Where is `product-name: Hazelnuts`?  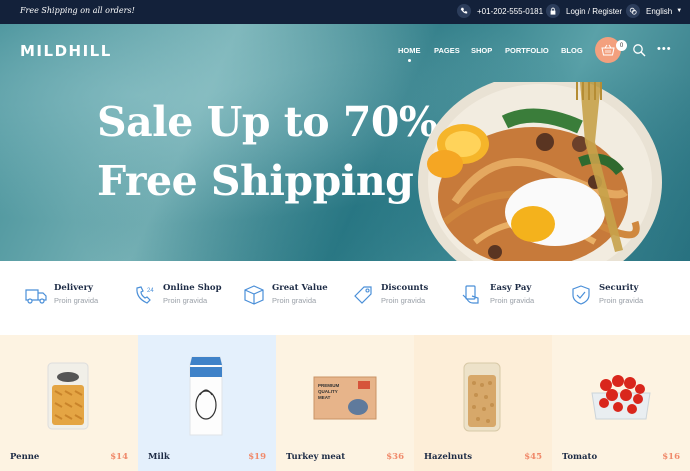
product-name: Hazelnuts is located at coordinates (448, 457).